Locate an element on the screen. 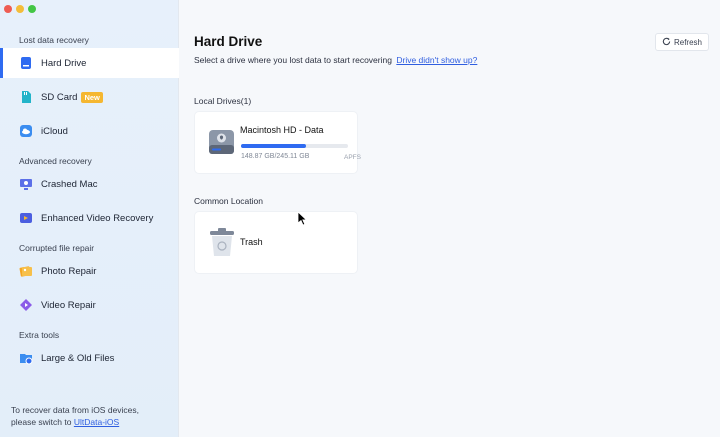  refresh-label: Refresh is located at coordinates (687, 42).